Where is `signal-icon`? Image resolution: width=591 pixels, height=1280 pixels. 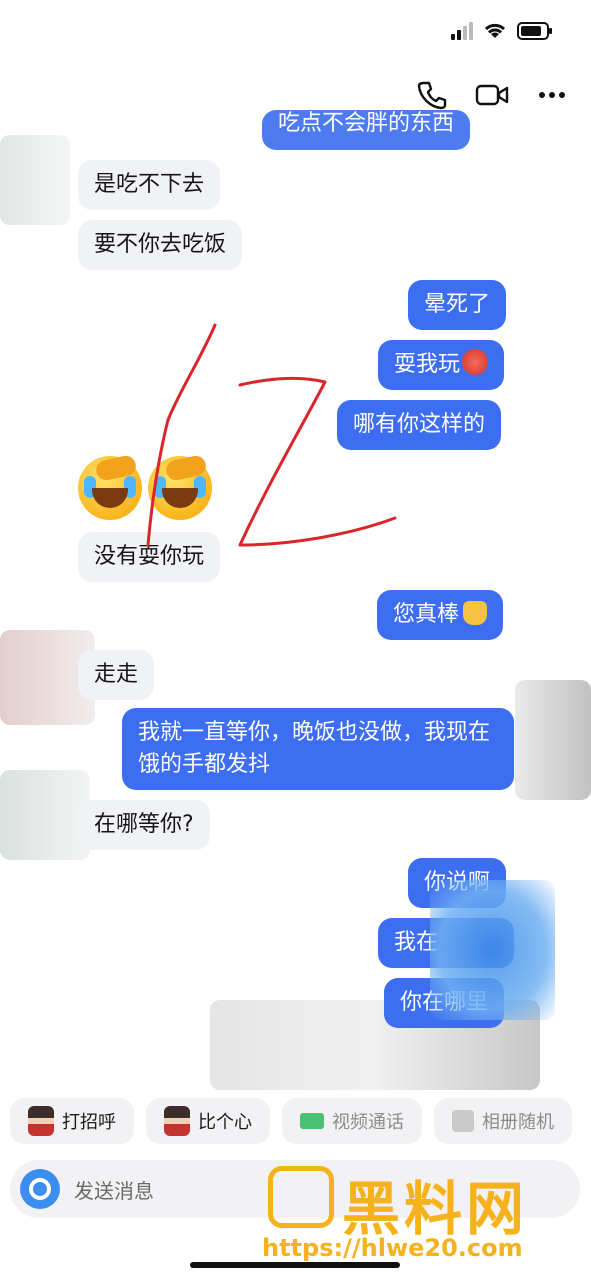 signal-icon is located at coordinates (462, 31).